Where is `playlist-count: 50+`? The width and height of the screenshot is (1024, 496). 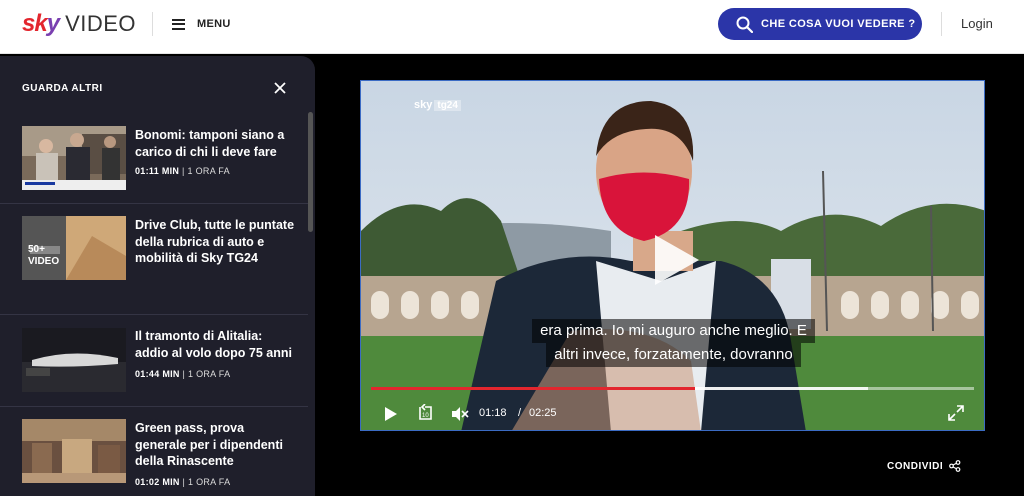 playlist-count: 50+ is located at coordinates (36, 249).